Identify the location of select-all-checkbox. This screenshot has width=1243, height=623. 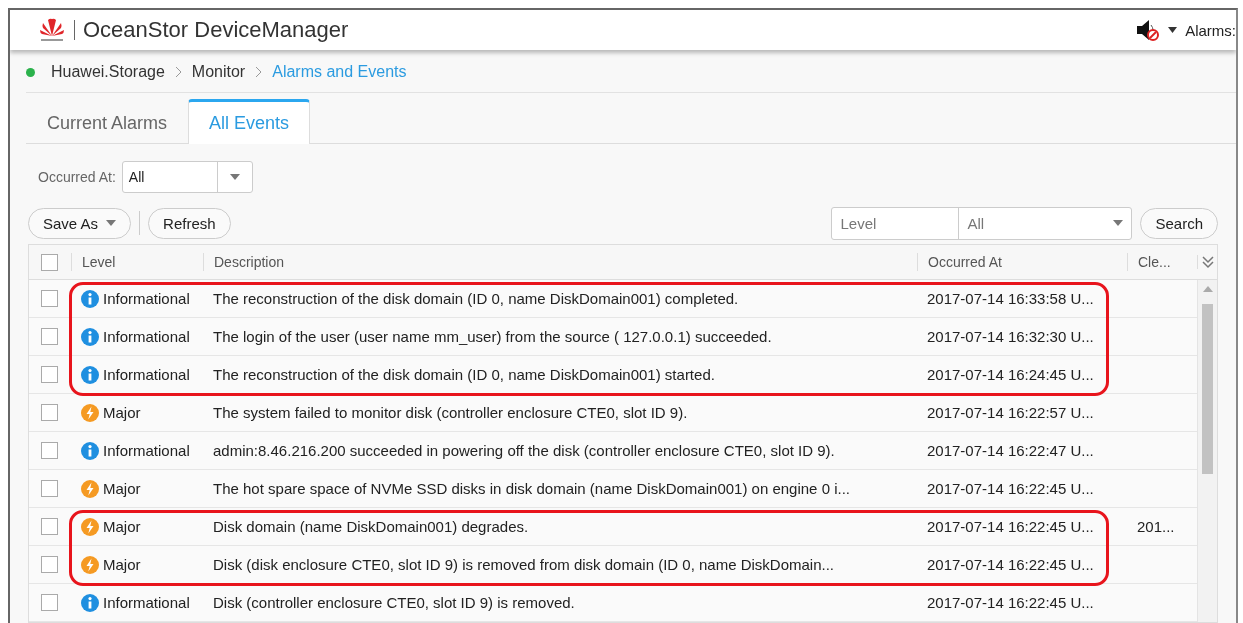
(49, 262).